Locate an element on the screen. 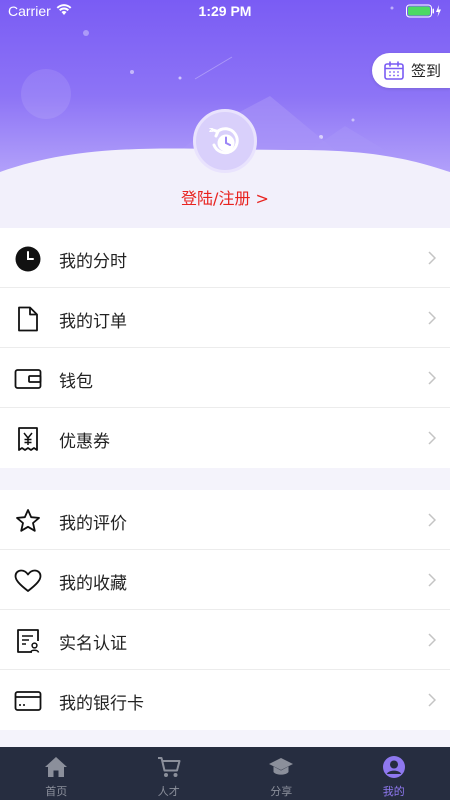 The image size is (450, 800). id-card-icon is located at coordinates (28, 641).